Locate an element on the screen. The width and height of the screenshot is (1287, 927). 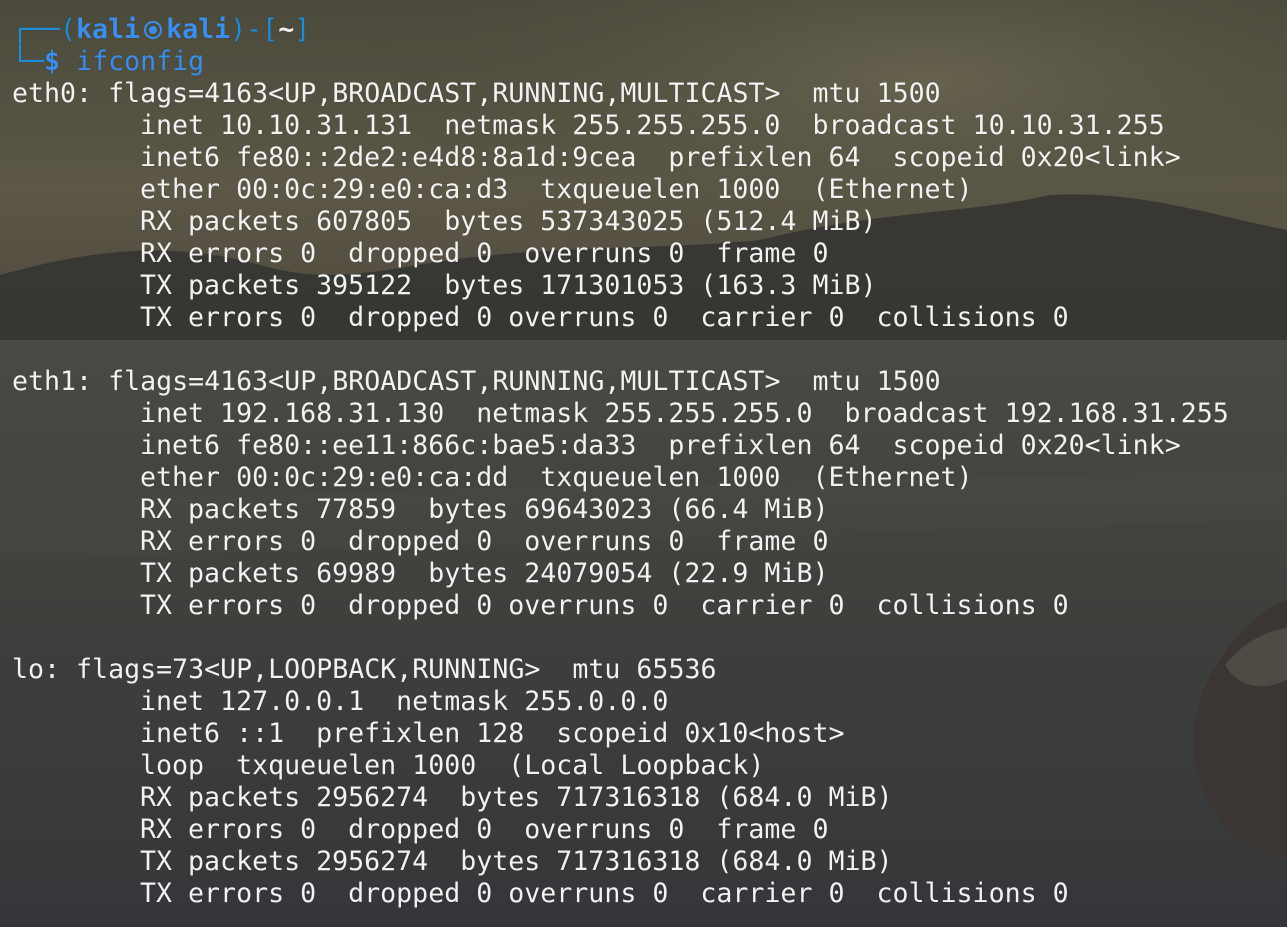
kali-skull-icon is located at coordinates (153, 30).